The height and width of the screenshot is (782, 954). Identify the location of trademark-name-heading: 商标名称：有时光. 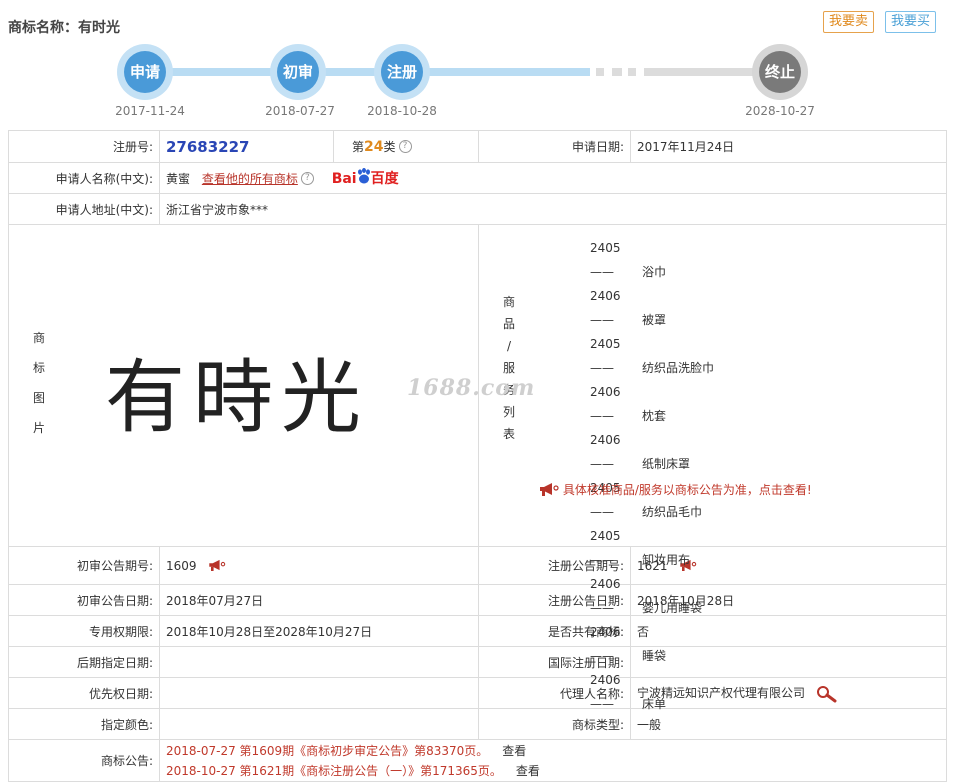
(64, 27).